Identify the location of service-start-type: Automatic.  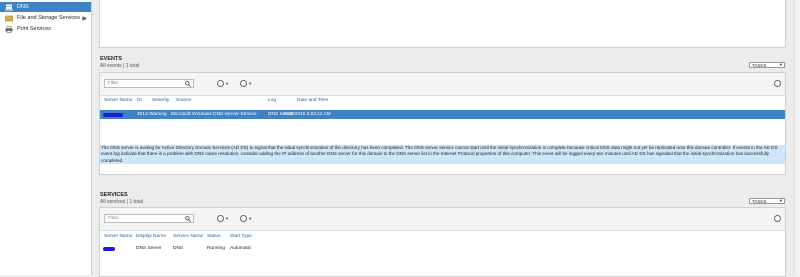
(241, 248).